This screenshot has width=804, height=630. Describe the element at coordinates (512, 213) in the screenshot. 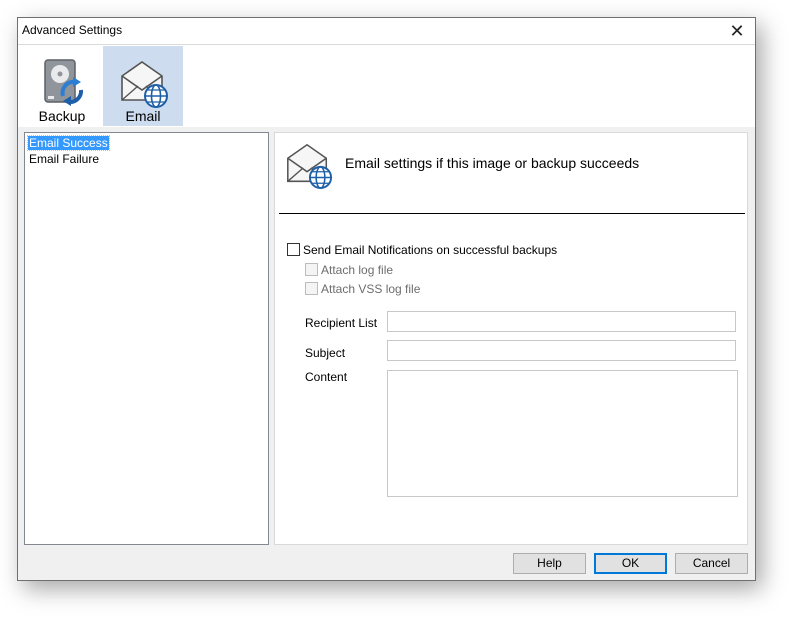

I see `heading-divider` at that location.